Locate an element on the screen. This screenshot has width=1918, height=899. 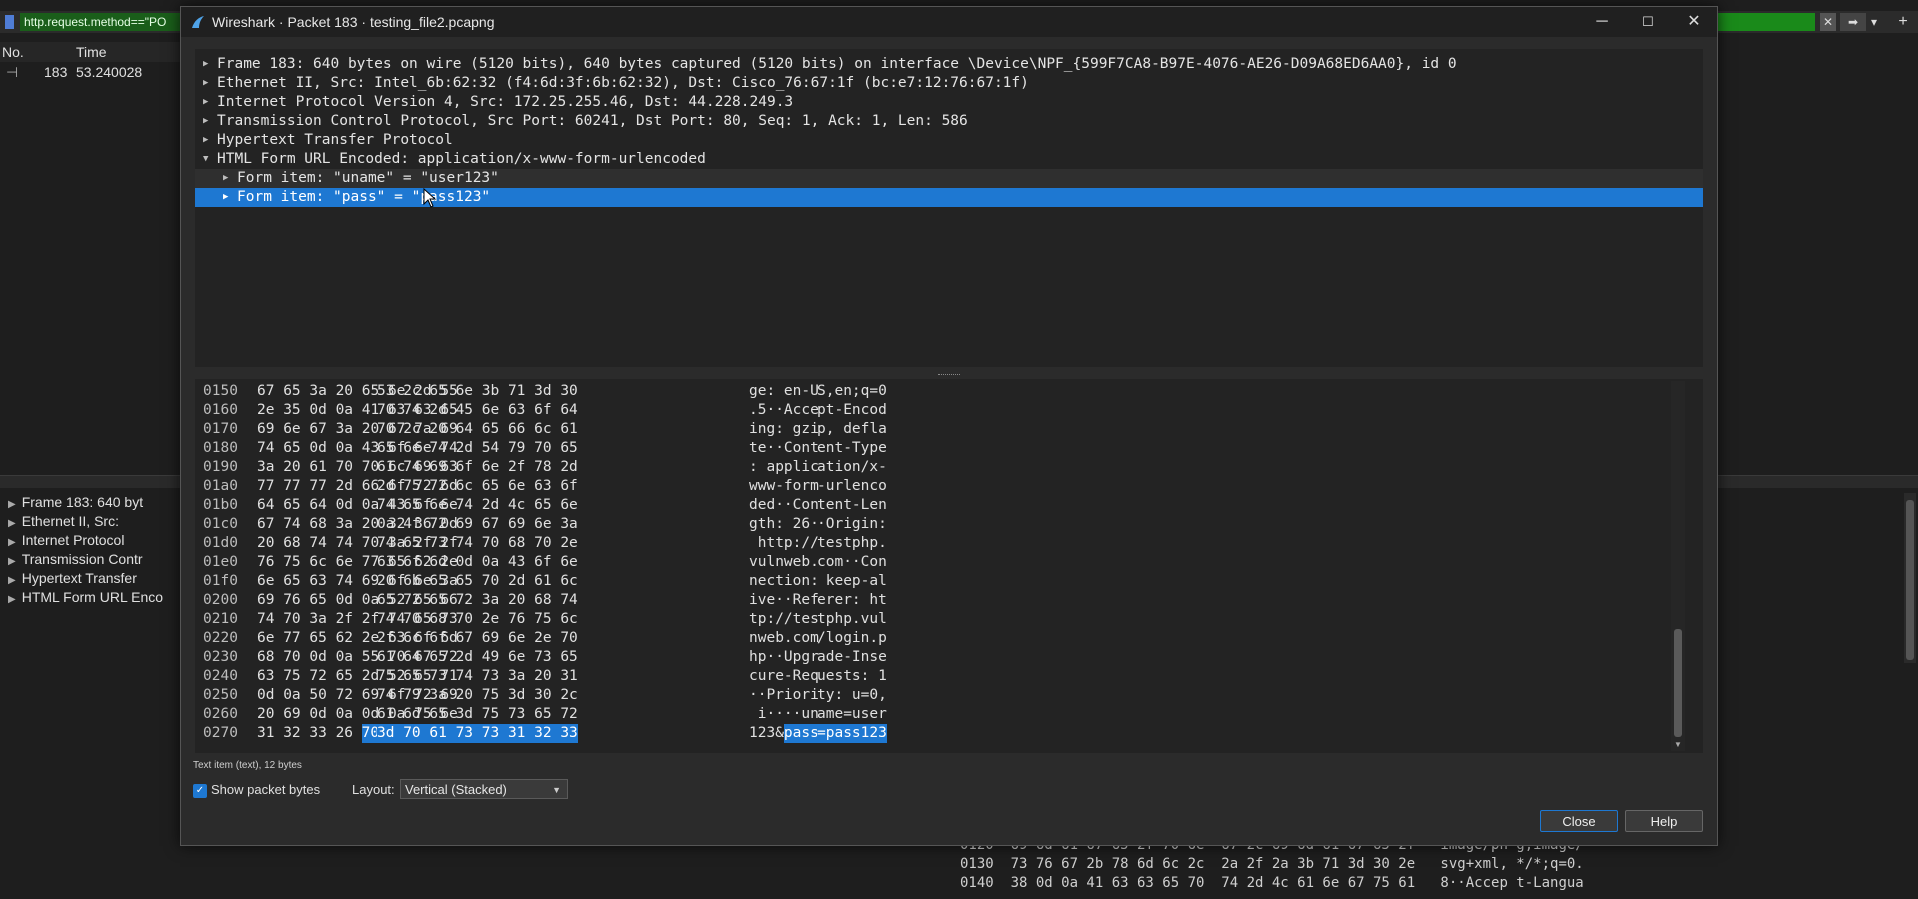
scroll-down-icon: ▼ is located at coordinates (1678, 745).